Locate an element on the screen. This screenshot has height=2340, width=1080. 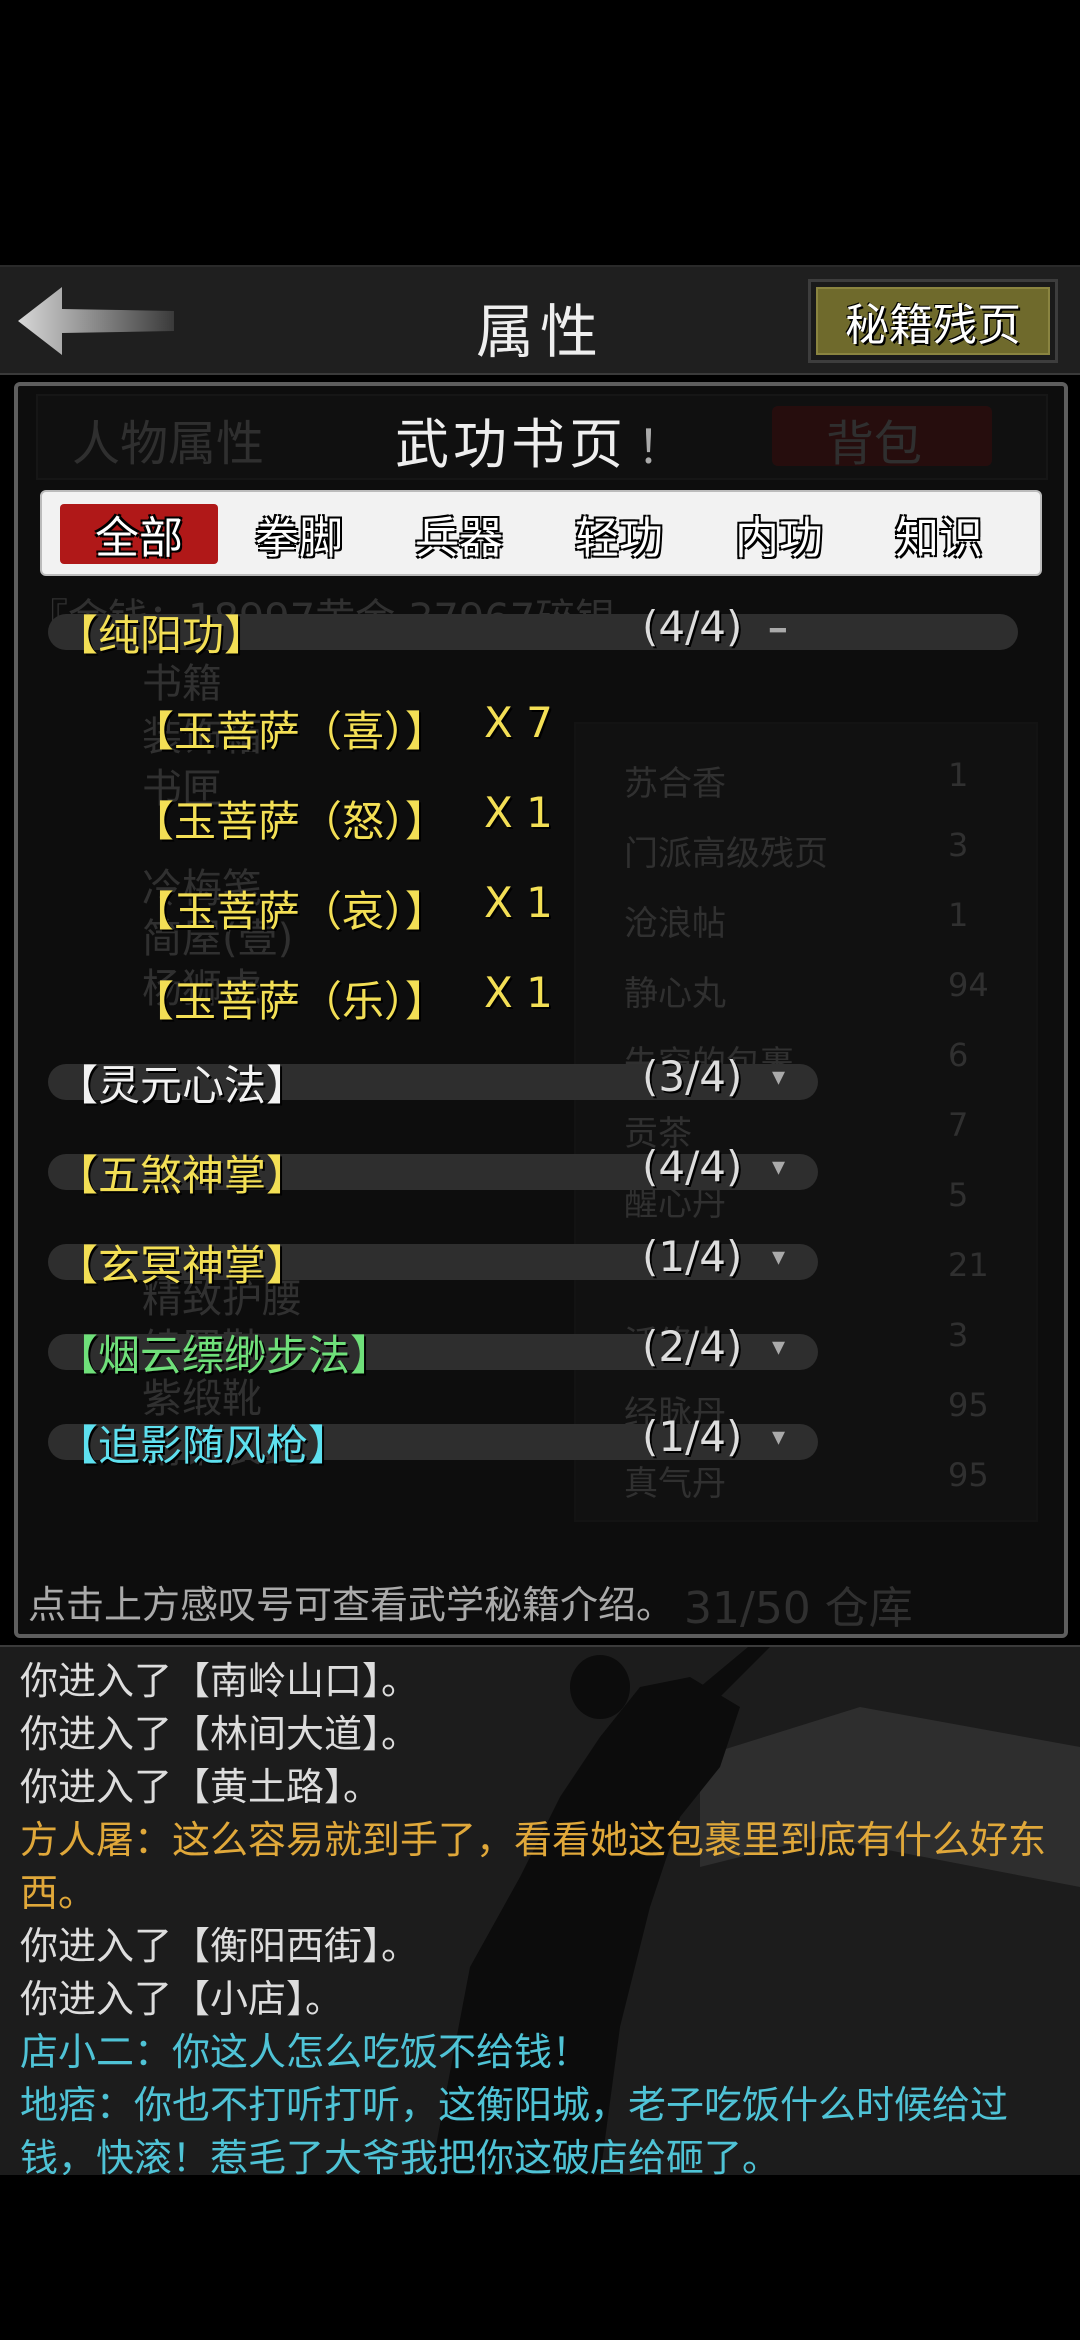
background-right-item-name: 真气丹 is located at coordinates (675, 1484).